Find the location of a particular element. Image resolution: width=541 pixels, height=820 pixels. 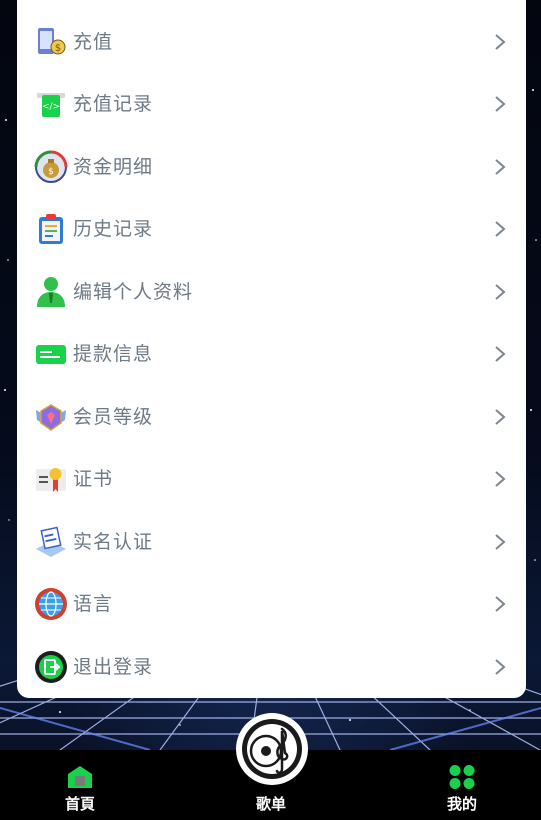

money-bag-icon: $ is located at coordinates (51, 167).